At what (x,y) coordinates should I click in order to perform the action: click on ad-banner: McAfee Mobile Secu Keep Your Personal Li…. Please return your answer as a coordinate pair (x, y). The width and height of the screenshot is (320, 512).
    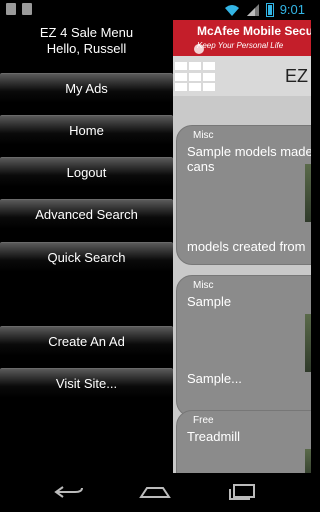
    Looking at the image, I should click on (251, 38).